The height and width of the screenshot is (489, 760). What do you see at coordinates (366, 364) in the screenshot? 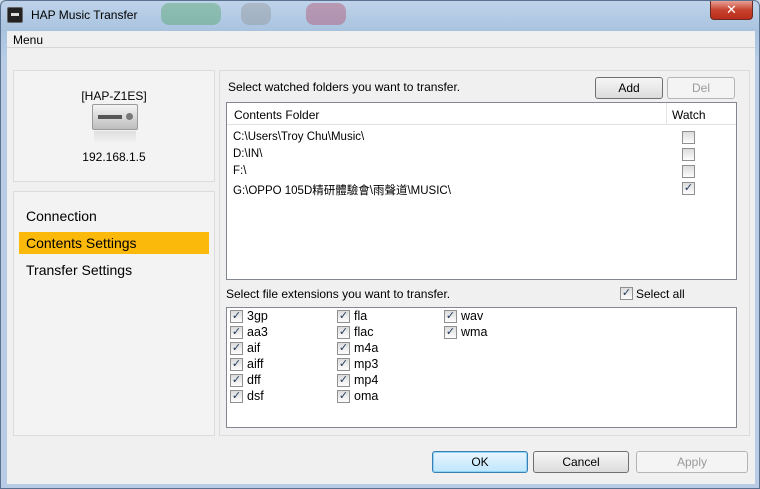
I see `extension-label: mp3` at bounding box center [366, 364].